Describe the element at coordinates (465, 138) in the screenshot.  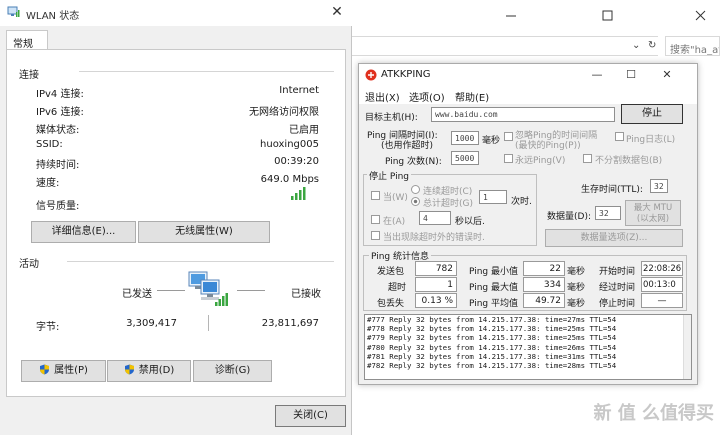
I see `interval-input: 1000` at that location.